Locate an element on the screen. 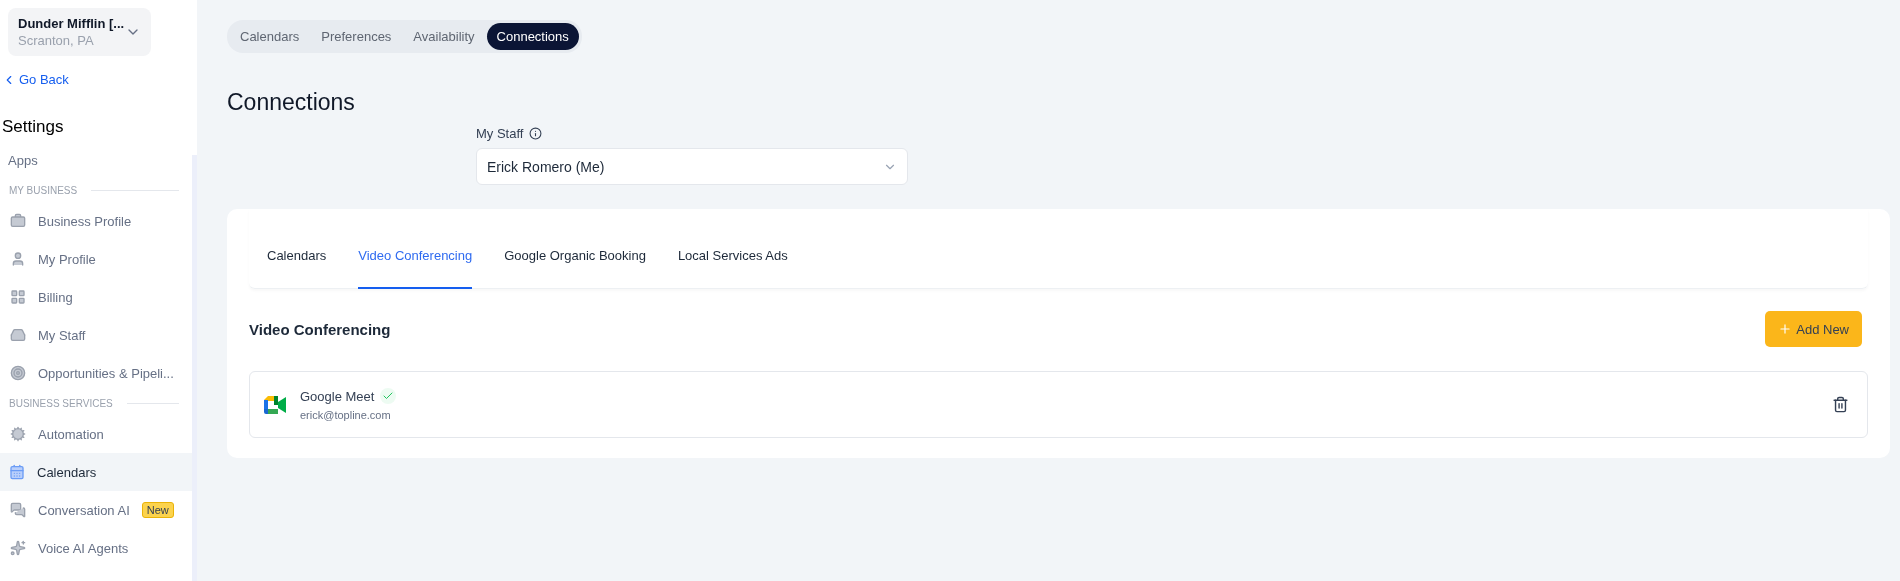 The height and width of the screenshot is (581, 1900). info-icon is located at coordinates (536, 133).